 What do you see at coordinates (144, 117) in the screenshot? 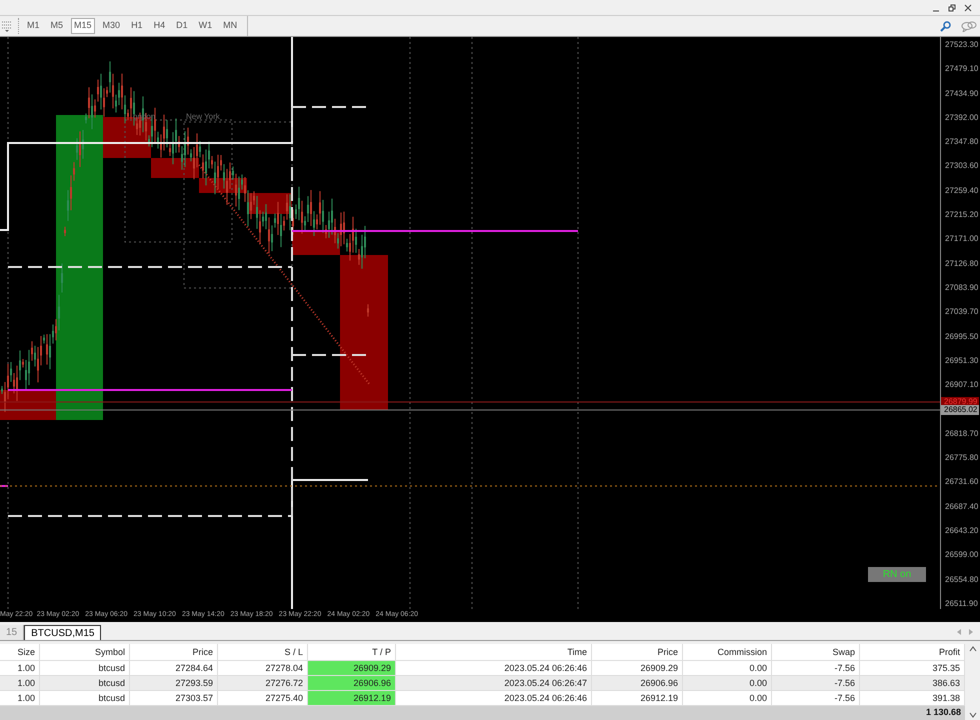
I see `session-label: ondon` at bounding box center [144, 117].